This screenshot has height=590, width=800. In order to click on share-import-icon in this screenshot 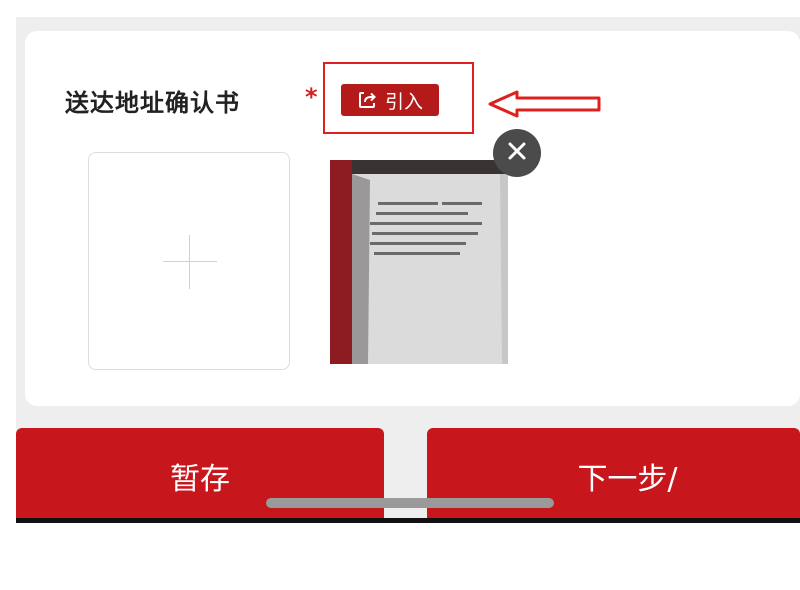, I will do `click(367, 100)`.